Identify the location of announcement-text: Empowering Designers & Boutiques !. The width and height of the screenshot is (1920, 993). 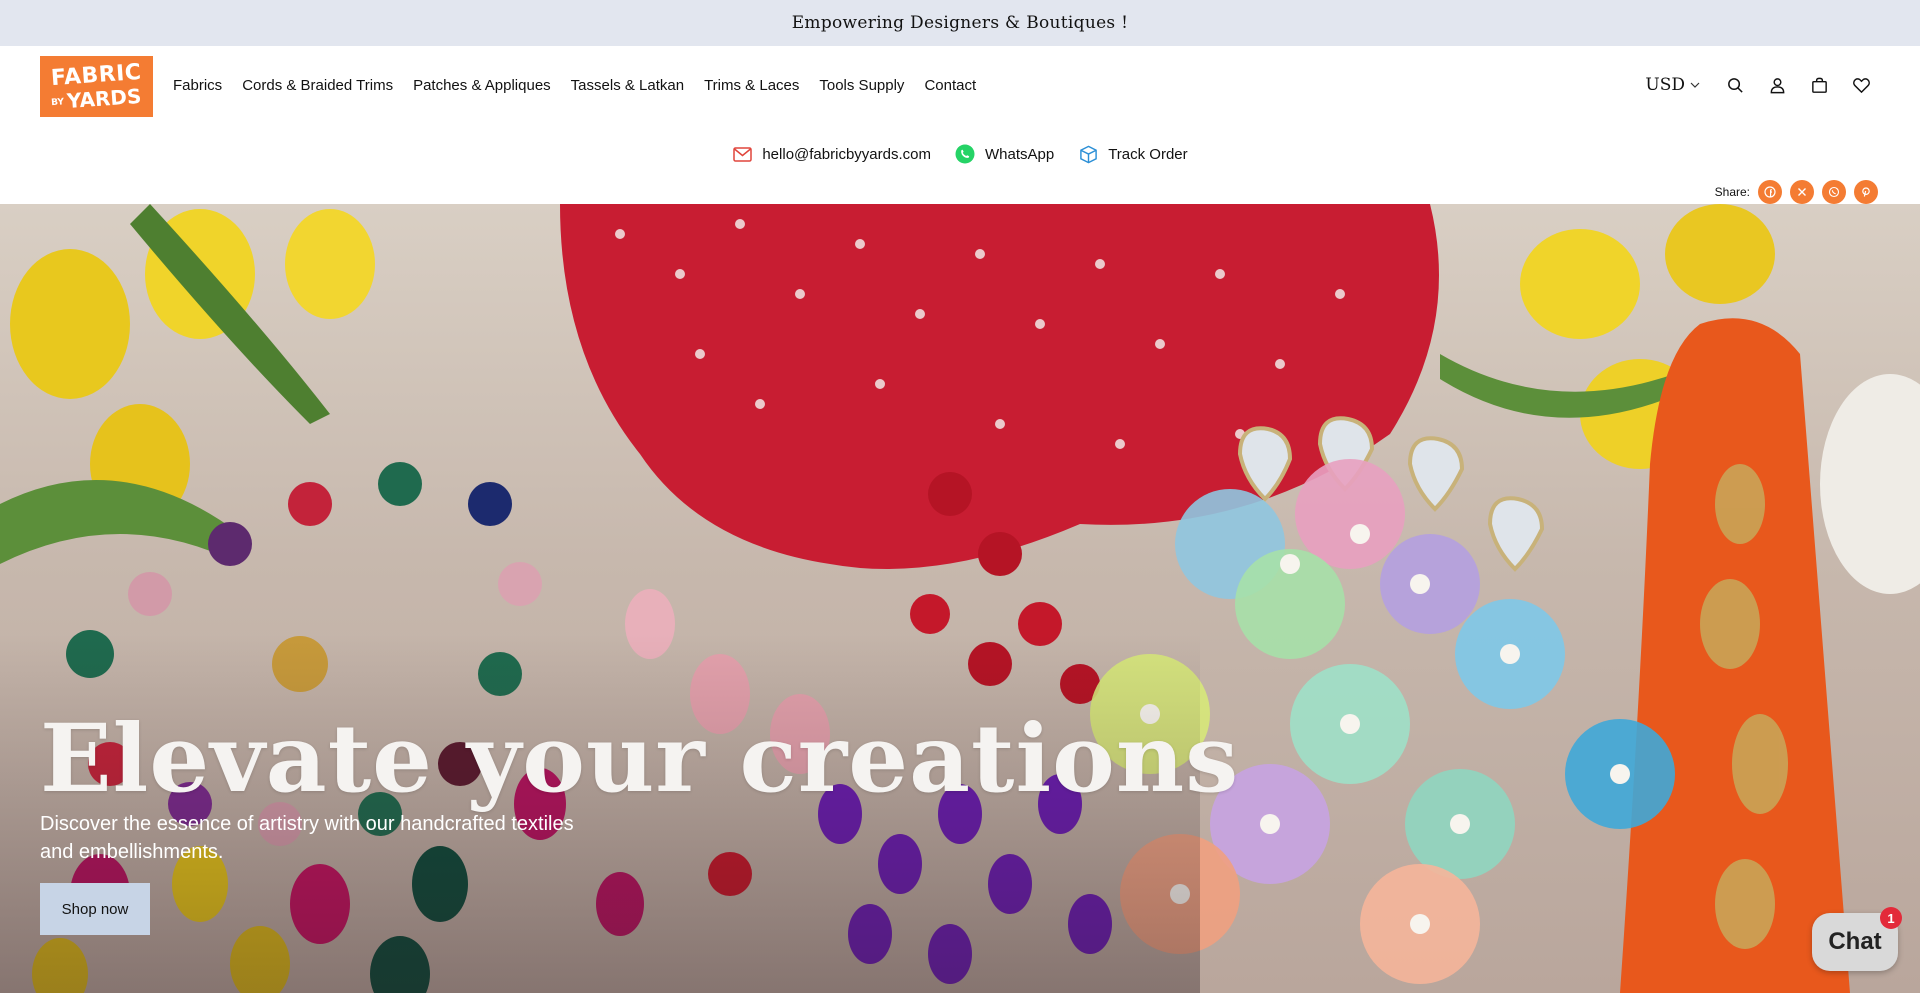
(960, 23).